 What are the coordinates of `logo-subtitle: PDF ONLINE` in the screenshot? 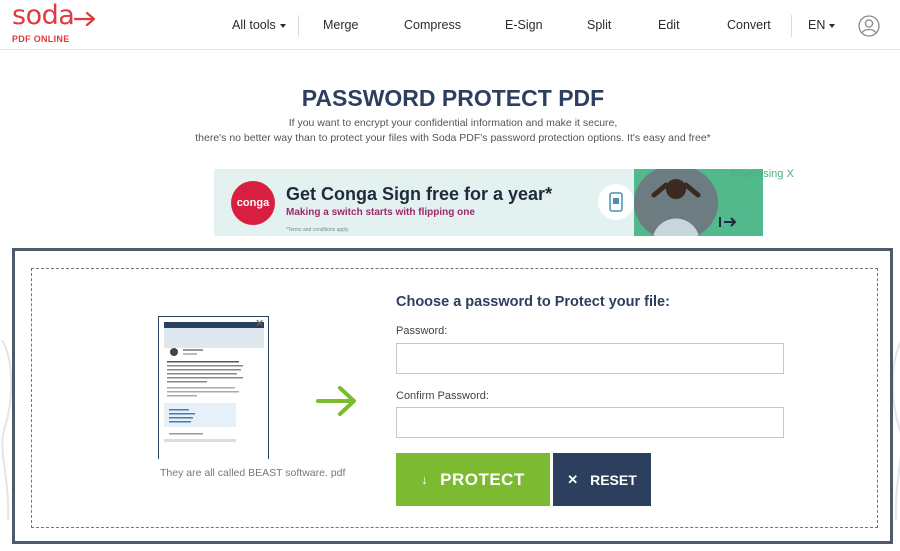 It's located at (41, 39).